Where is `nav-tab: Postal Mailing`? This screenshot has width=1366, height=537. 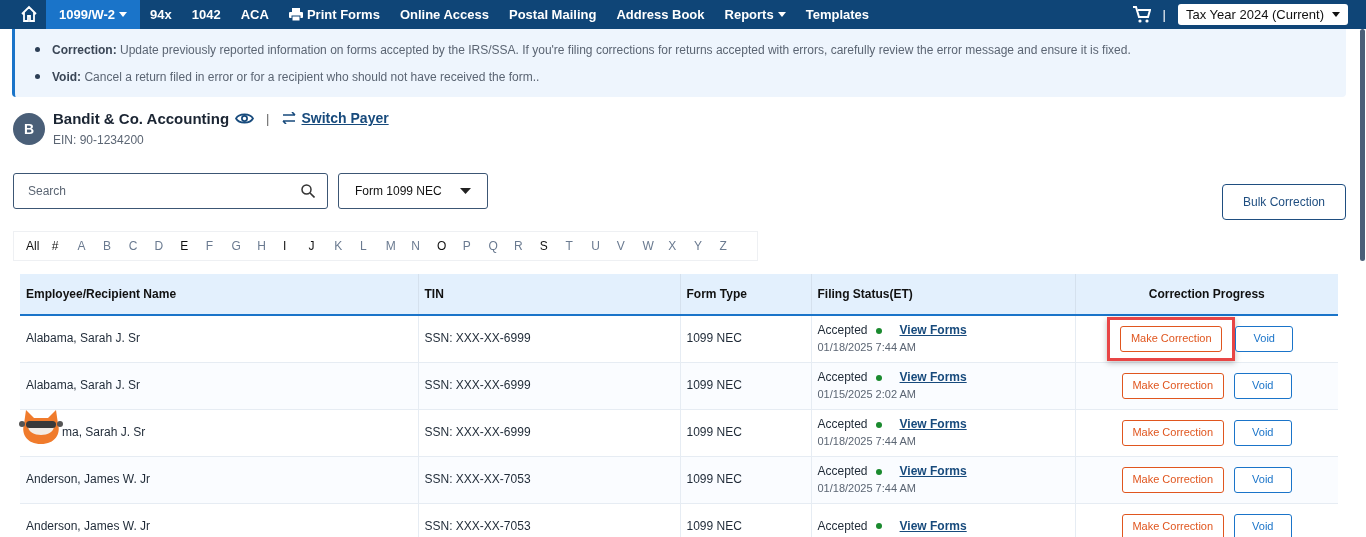
nav-tab: Postal Mailing is located at coordinates (553, 14).